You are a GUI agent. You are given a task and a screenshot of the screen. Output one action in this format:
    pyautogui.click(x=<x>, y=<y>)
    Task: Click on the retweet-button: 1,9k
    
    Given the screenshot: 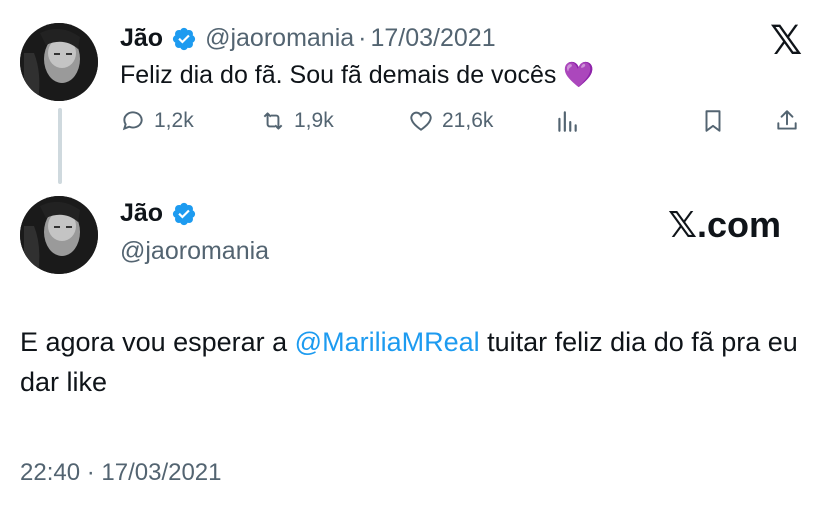 What is the action you would take?
    pyautogui.click(x=297, y=121)
    